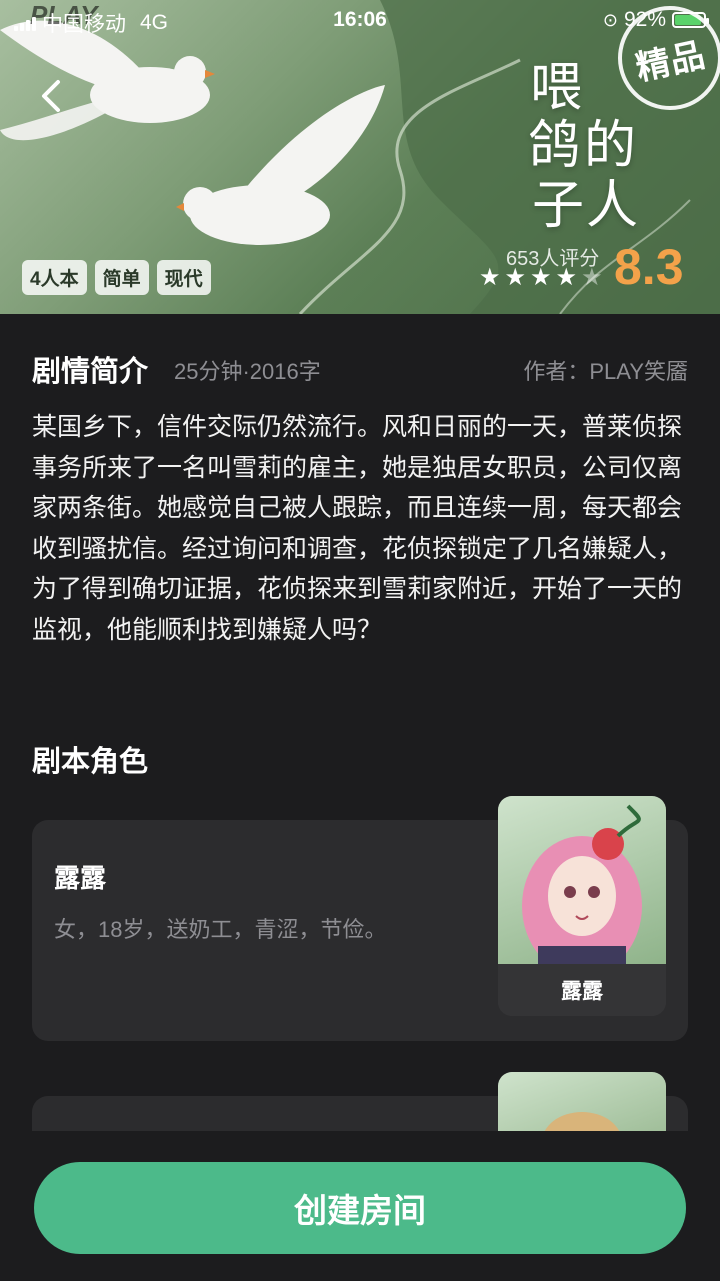 The image size is (720, 1281). What do you see at coordinates (582, 990) in the screenshot?
I see `role-portrait-label: 露露` at bounding box center [582, 990].